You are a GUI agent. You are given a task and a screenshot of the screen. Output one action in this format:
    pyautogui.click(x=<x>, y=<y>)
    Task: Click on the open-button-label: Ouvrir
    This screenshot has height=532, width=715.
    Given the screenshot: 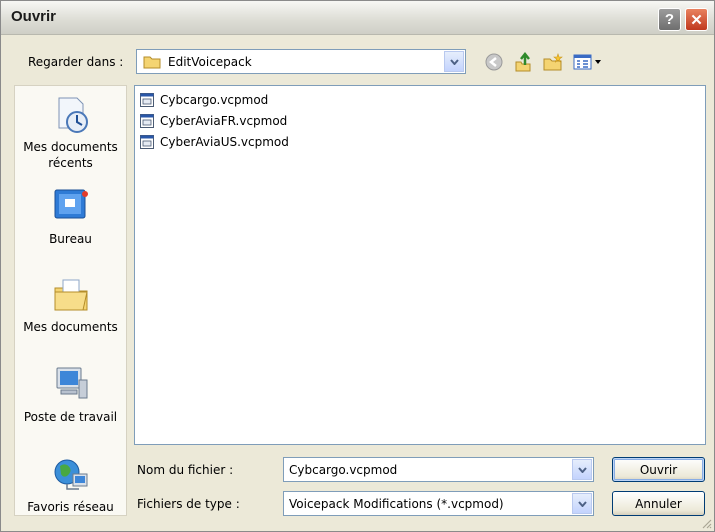 What is the action you would take?
    pyautogui.click(x=658, y=469)
    